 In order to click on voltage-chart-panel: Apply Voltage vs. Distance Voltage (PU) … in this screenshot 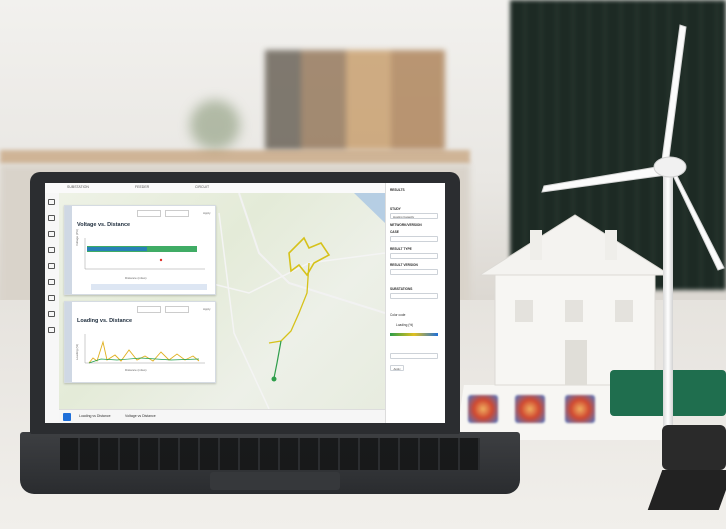, I will do `click(140, 250)`.